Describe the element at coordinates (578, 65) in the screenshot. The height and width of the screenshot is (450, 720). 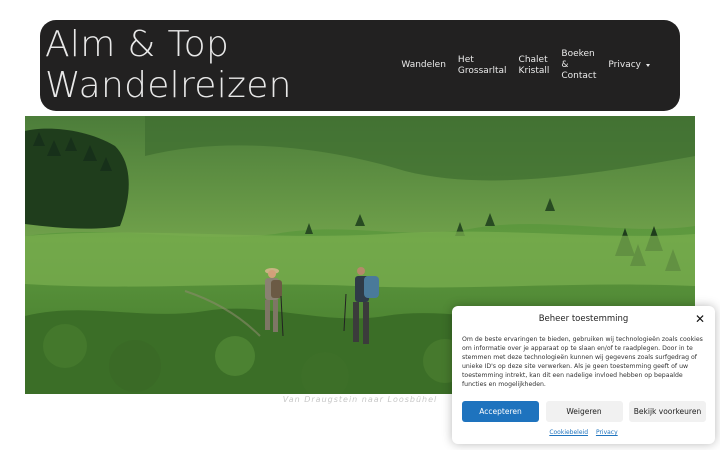
I see `nav-item-boeken-contact: Boeken & Contact` at that location.